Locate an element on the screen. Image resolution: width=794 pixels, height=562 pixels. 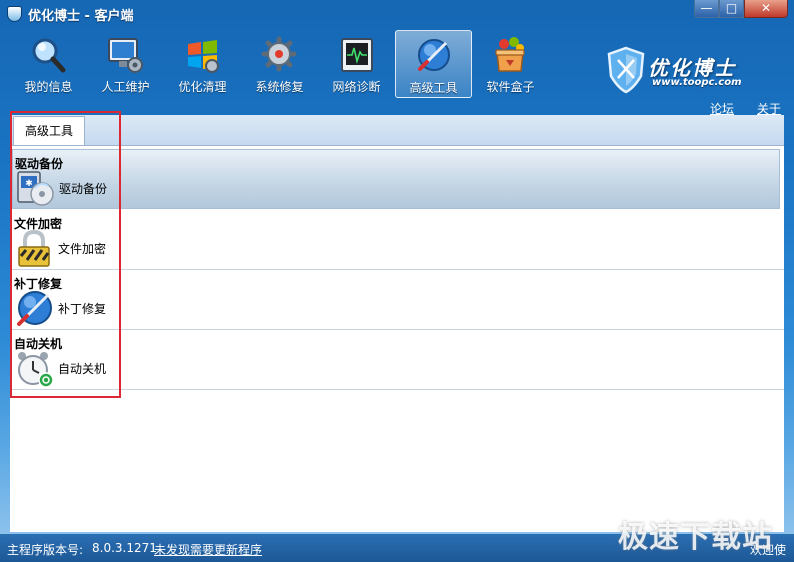
main-toolbar: 我的信息 人工维护 优化清理 系统修复 网络诊断 高级工具 软件盒子 is located at coordinates (279, 64).